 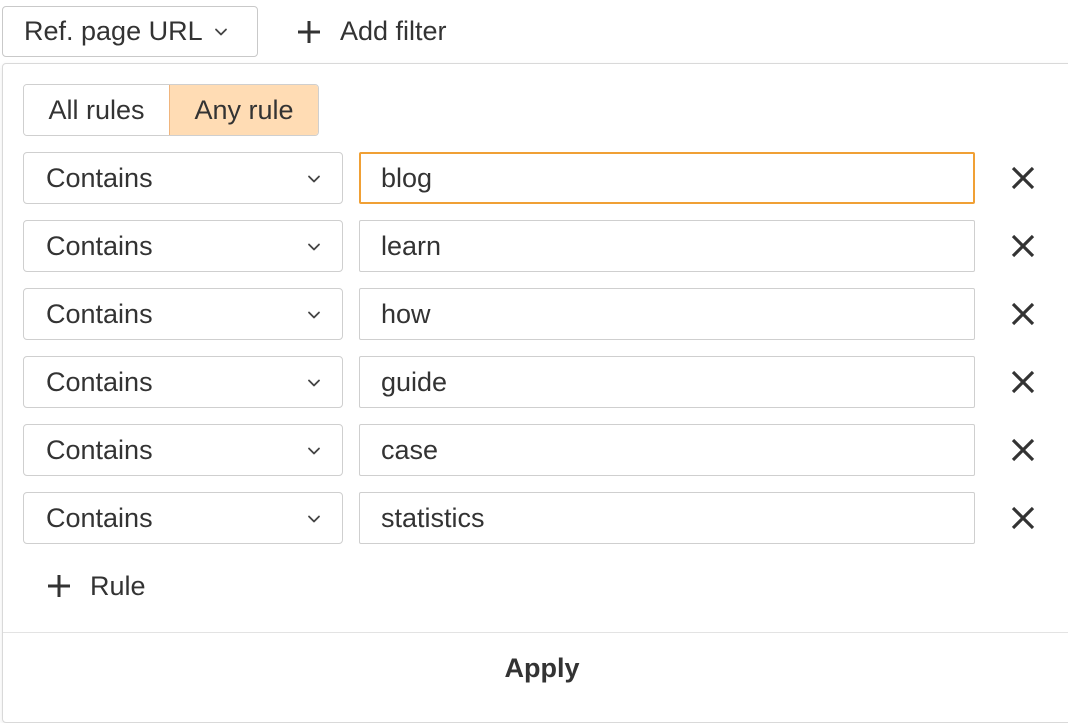 What do you see at coordinates (118, 585) in the screenshot?
I see `add-rule-label: Rule` at bounding box center [118, 585].